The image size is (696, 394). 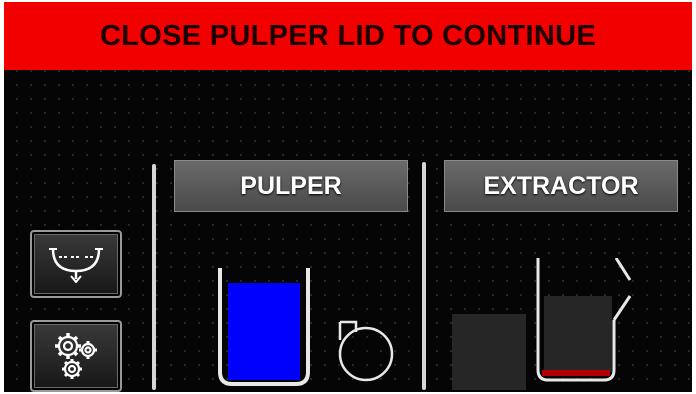 What do you see at coordinates (424, 276) in the screenshot?
I see `center-divider` at bounding box center [424, 276].